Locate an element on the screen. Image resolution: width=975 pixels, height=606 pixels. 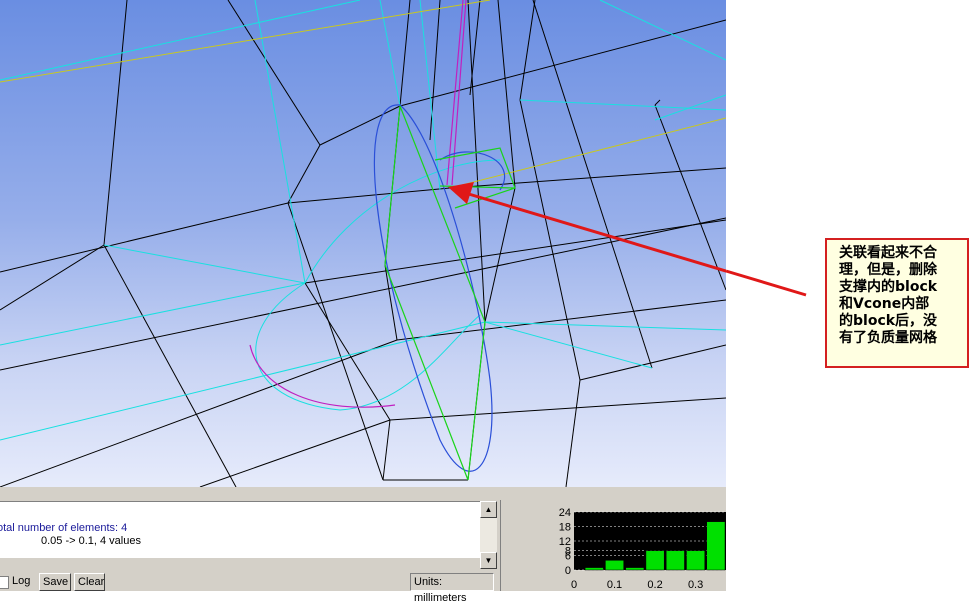
panel-separator is located at coordinates (504, 545).